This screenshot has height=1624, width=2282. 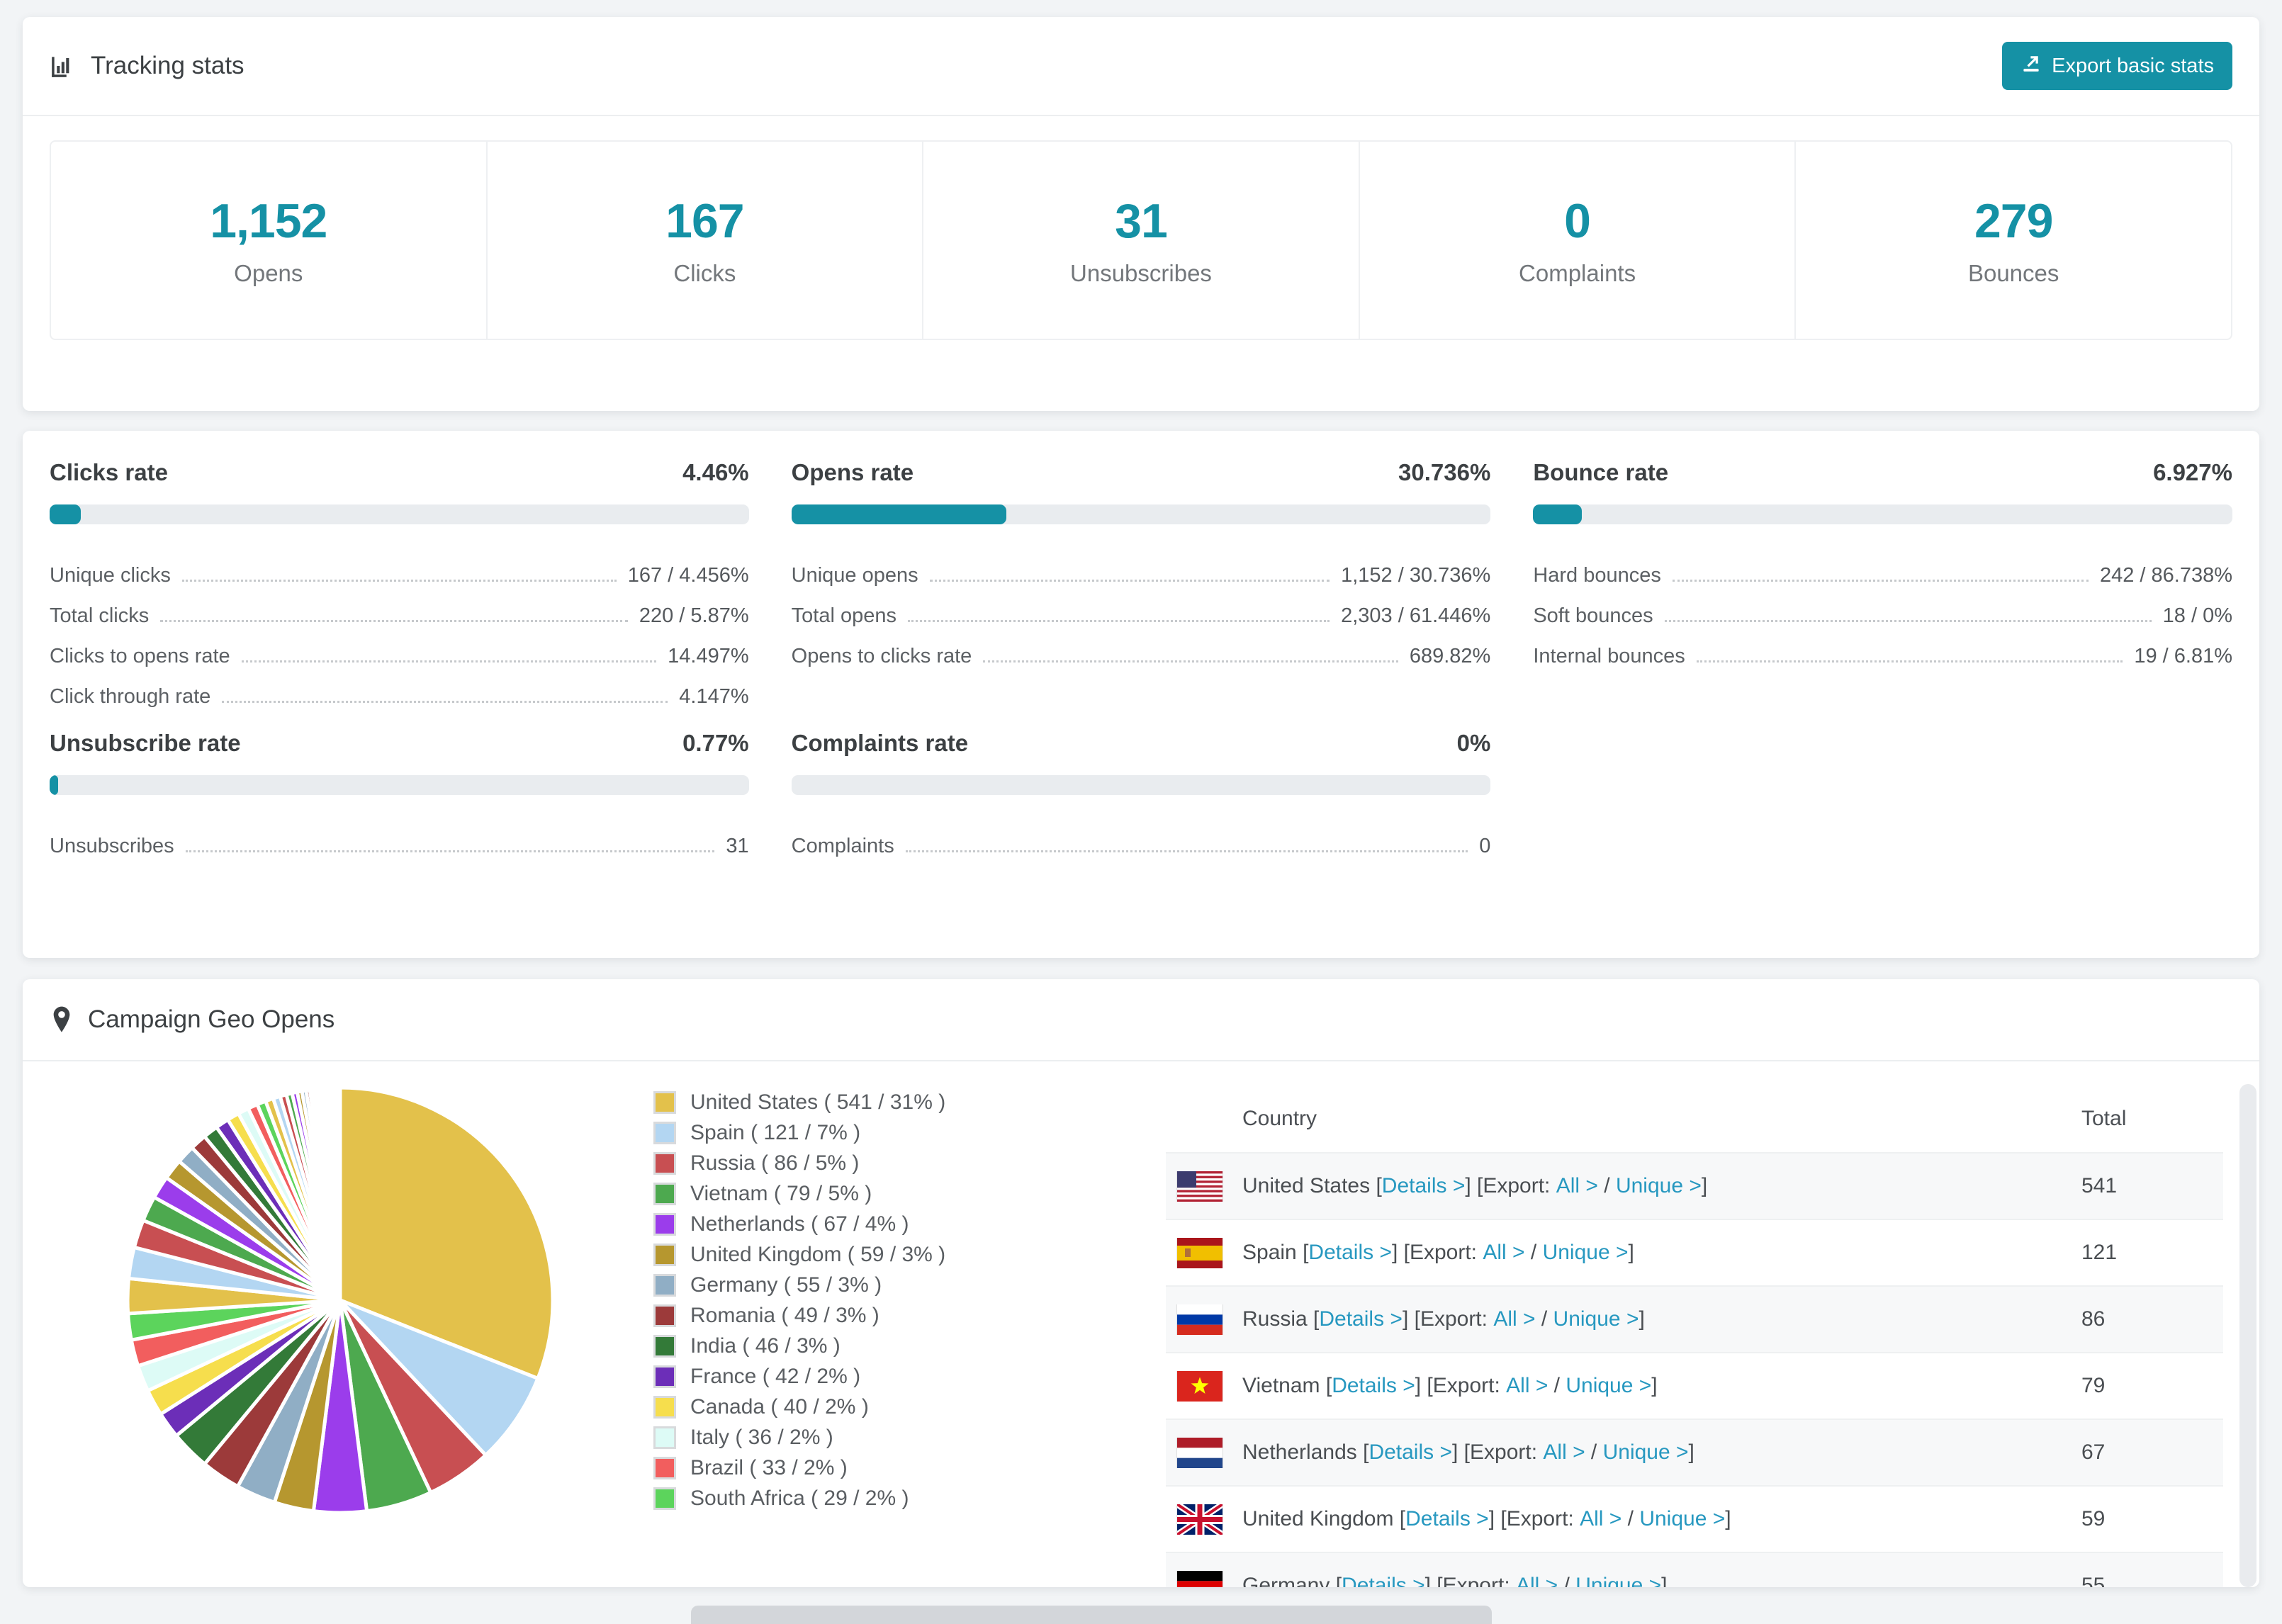 I want to click on summary-stat-label: Complaints, so click(x=1578, y=273).